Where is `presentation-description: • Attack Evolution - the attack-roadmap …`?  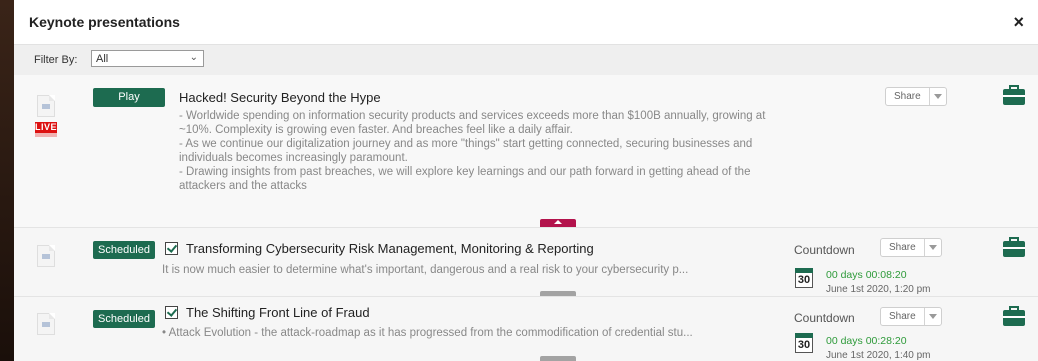
presentation-description: • Attack Evolution - the attack-roadmap … is located at coordinates (427, 333).